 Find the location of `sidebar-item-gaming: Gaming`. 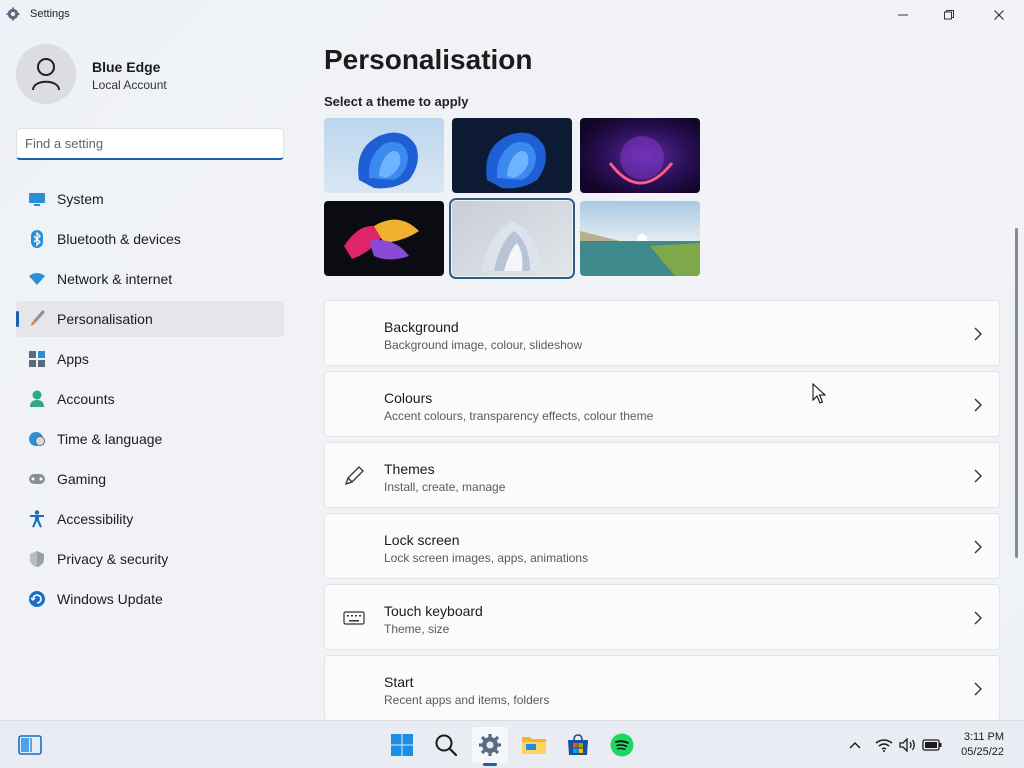

sidebar-item-gaming: Gaming is located at coordinates (150, 479).